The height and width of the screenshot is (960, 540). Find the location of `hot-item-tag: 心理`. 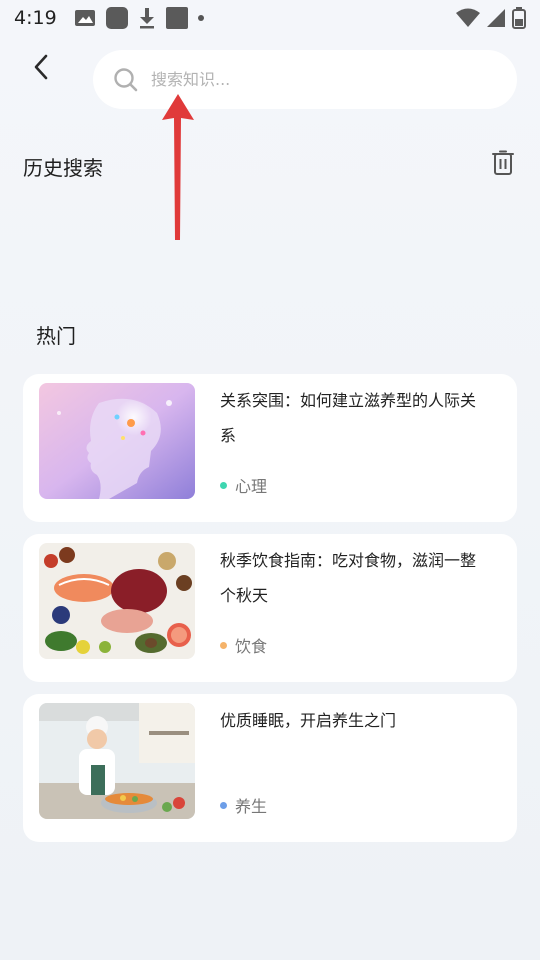

hot-item-tag: 心理 is located at coordinates (243, 485).